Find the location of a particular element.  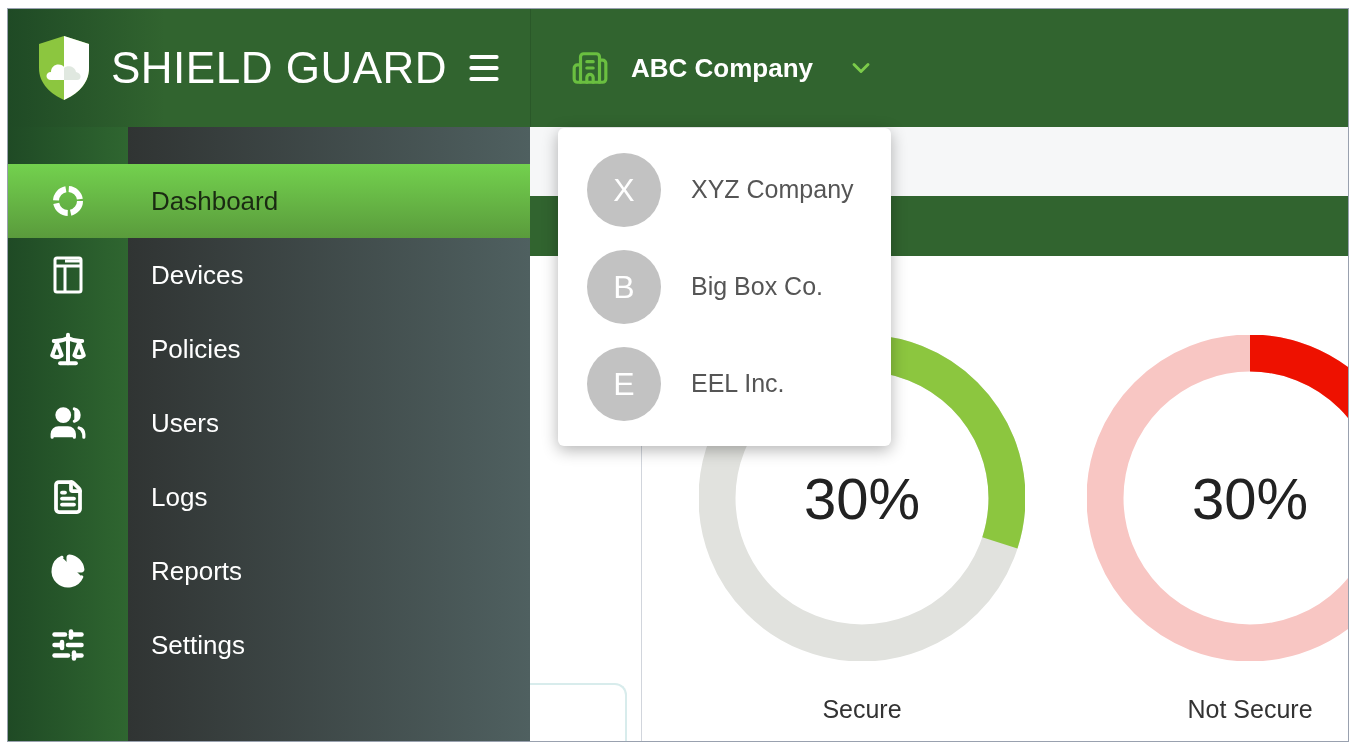

company-avatar: B is located at coordinates (624, 287).